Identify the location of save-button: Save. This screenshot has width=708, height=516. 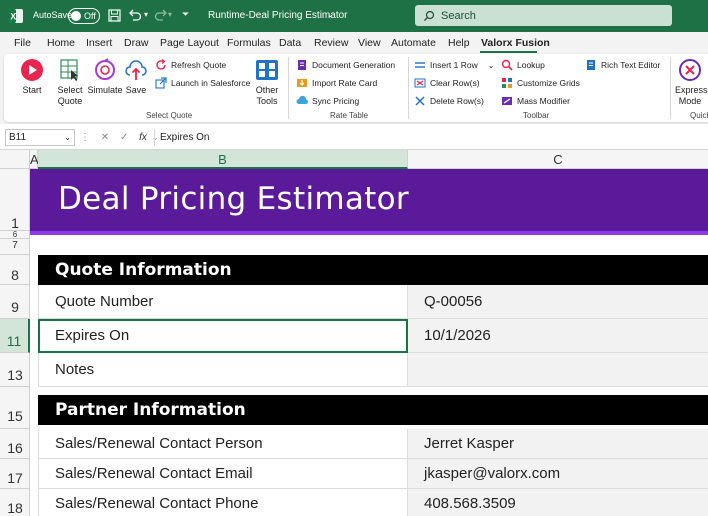
(136, 77).